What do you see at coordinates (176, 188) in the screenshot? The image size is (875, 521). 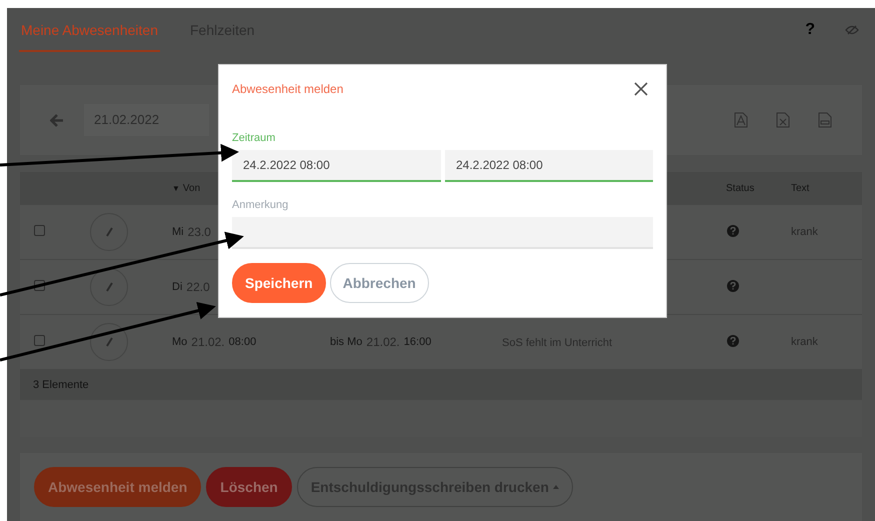 I see `sort-down-icon: ▼` at bounding box center [176, 188].